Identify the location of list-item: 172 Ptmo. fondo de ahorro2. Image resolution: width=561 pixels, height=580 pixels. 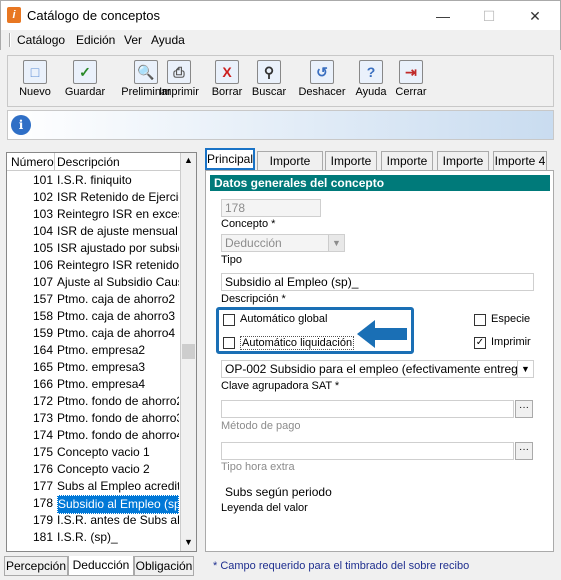
(93, 401).